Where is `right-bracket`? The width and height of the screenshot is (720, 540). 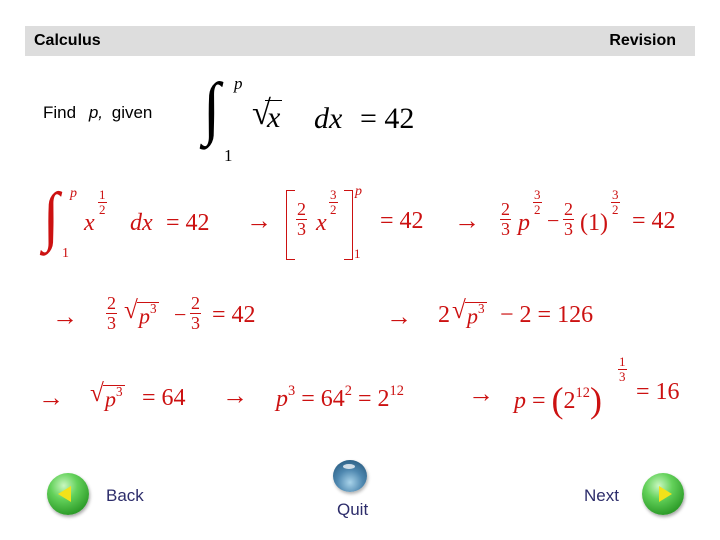 right-bracket is located at coordinates (348, 225).